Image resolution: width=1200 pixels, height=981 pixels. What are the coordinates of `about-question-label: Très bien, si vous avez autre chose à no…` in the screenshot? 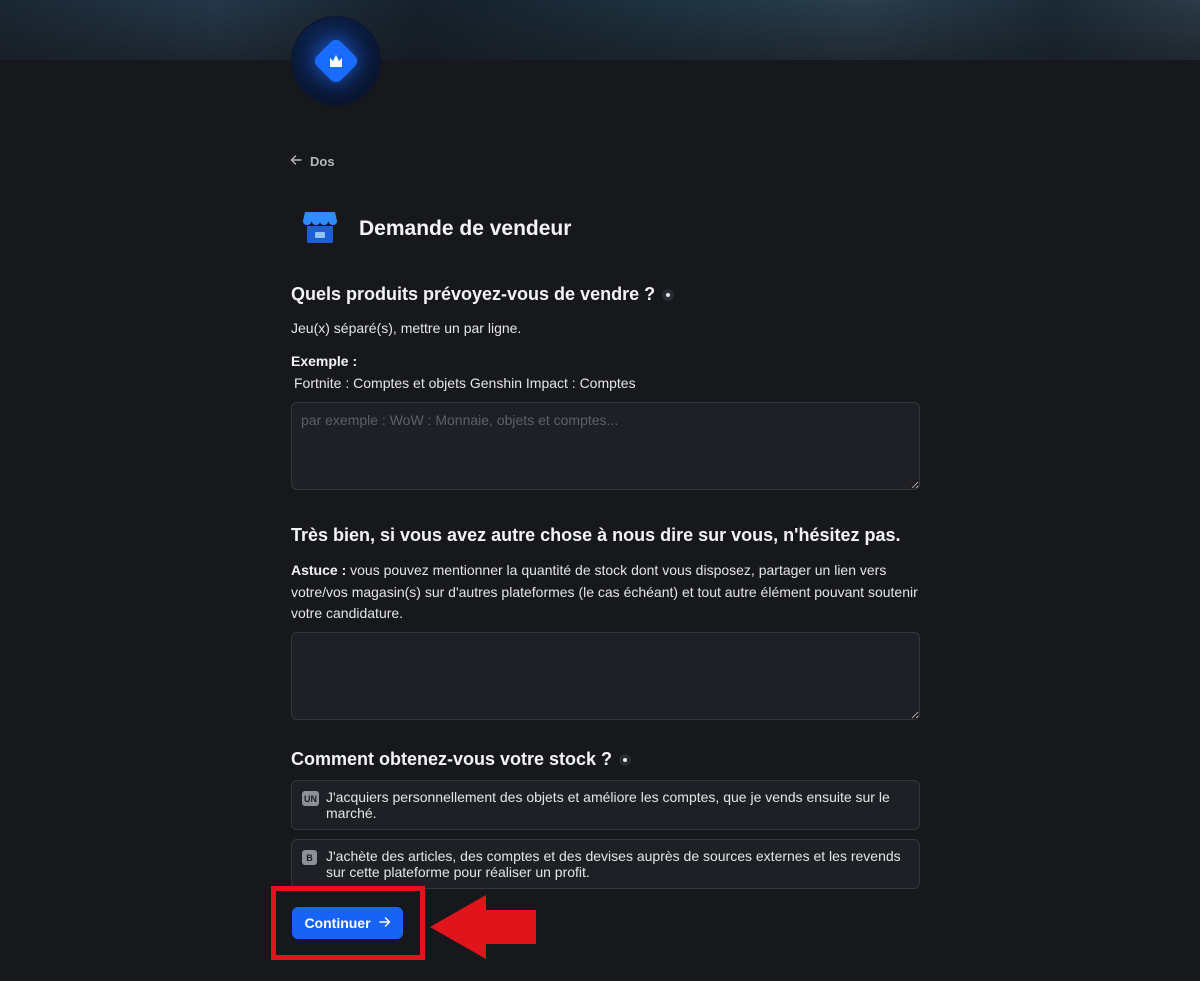 It's located at (596, 535).